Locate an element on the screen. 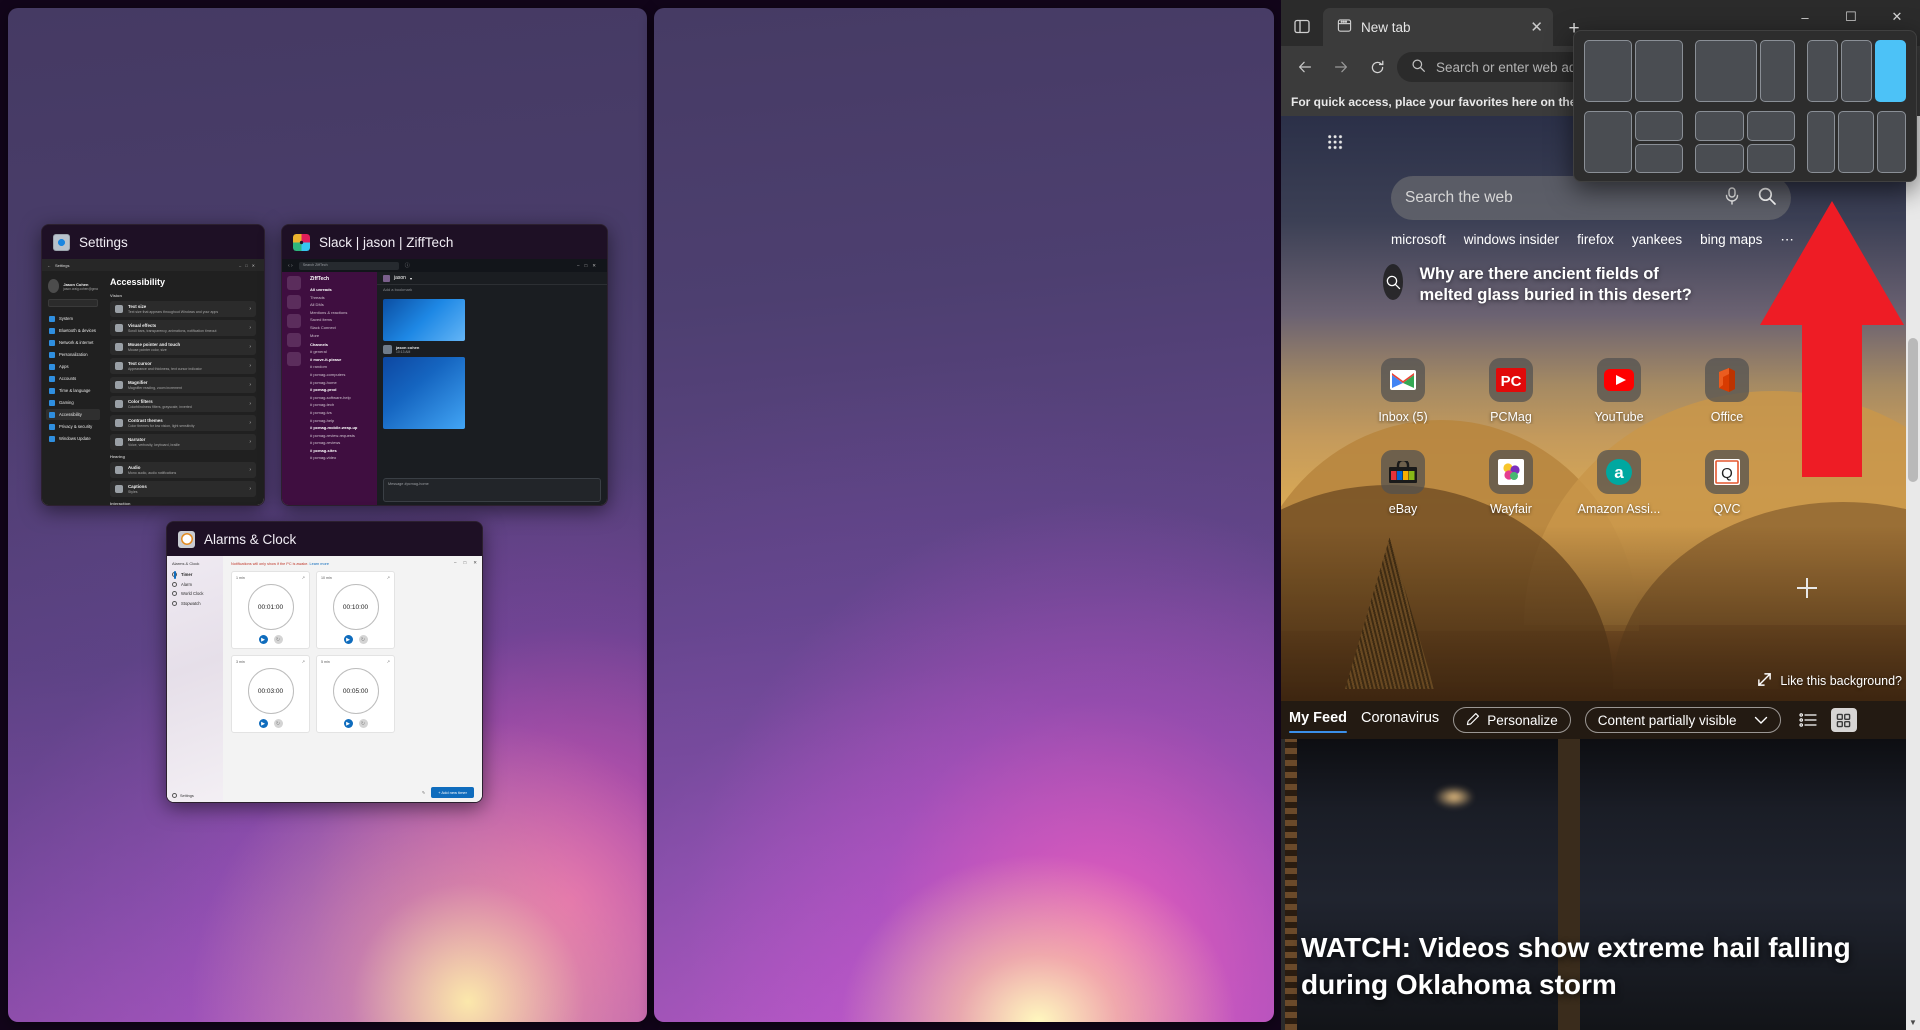 This screenshot has height=1030, width=1920. snap-layout-option-three-columns is located at coordinates (1856, 71).